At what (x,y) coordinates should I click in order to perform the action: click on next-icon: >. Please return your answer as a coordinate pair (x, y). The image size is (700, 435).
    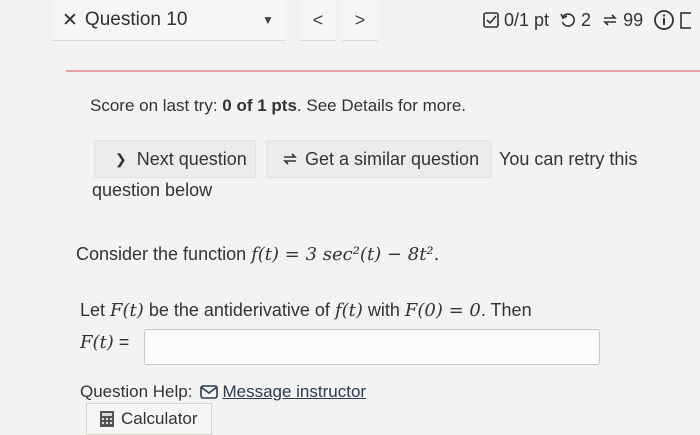
    Looking at the image, I should click on (360, 19).